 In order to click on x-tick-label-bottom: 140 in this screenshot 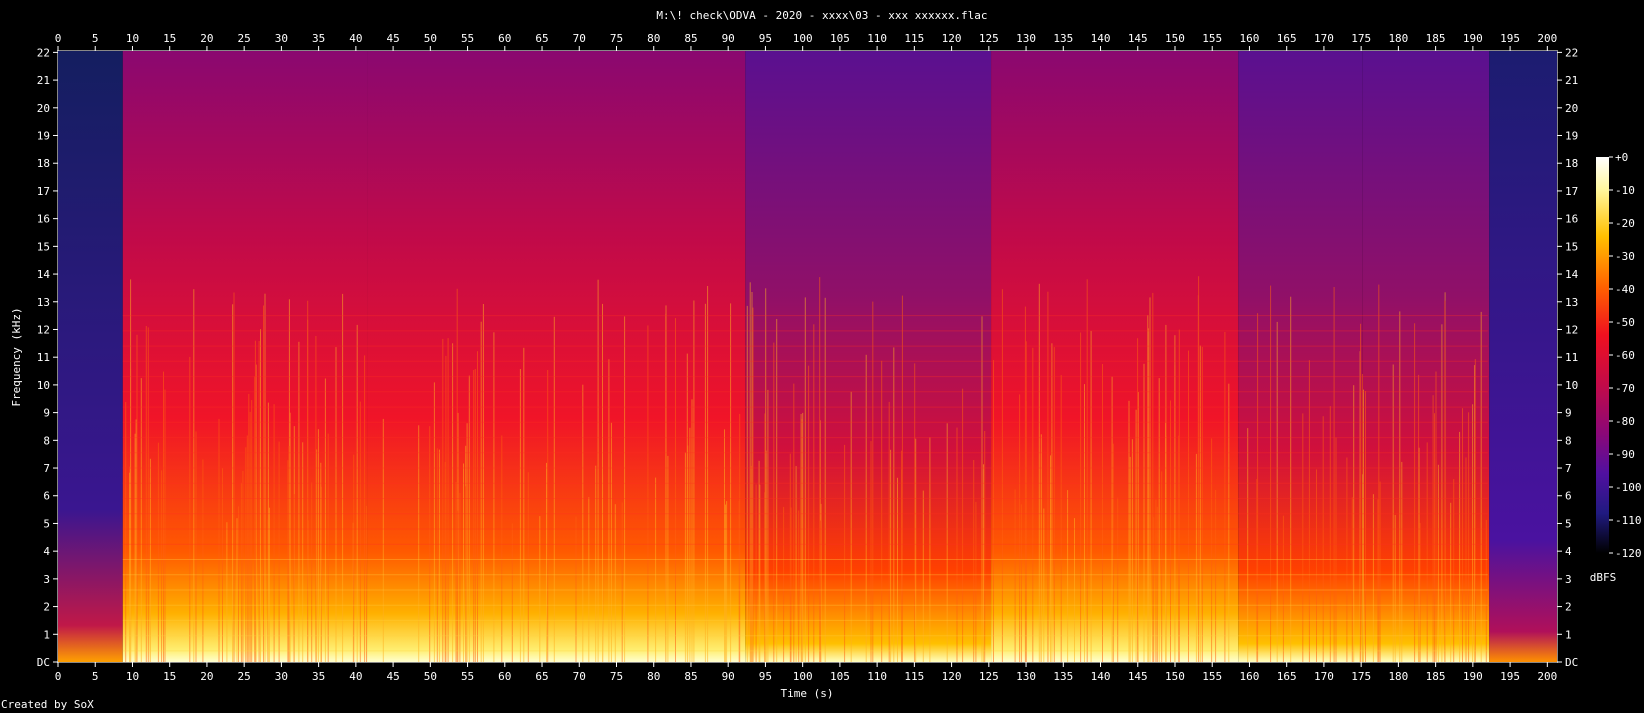, I will do `click(1101, 676)`.